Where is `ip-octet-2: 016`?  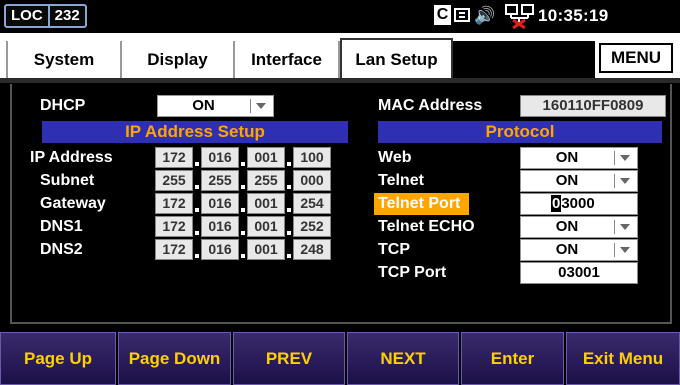 ip-octet-2: 016 is located at coordinates (220, 157).